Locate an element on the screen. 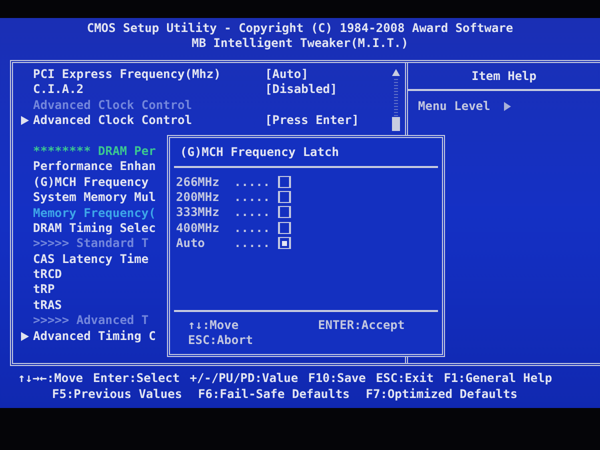 This screenshot has height=450, width=600. footer-hint: +/-/PU/PD:Value is located at coordinates (244, 378).